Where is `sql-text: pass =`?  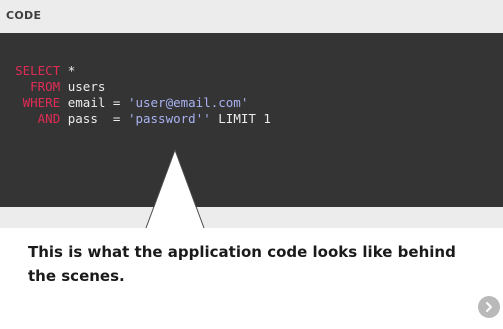
sql-text: pass = is located at coordinates (94, 118).